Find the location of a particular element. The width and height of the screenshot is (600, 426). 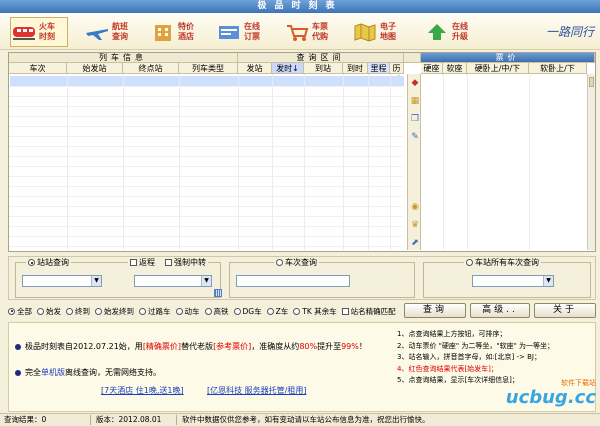

train-query-label: 车次查询 is located at coordinates (301, 262).